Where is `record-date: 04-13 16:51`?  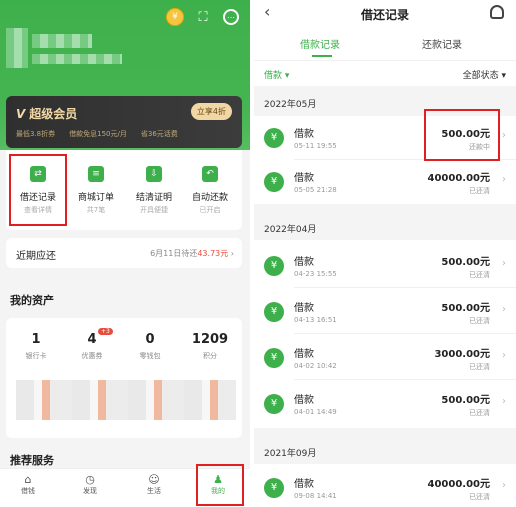 record-date: 04-13 16:51 is located at coordinates (315, 320).